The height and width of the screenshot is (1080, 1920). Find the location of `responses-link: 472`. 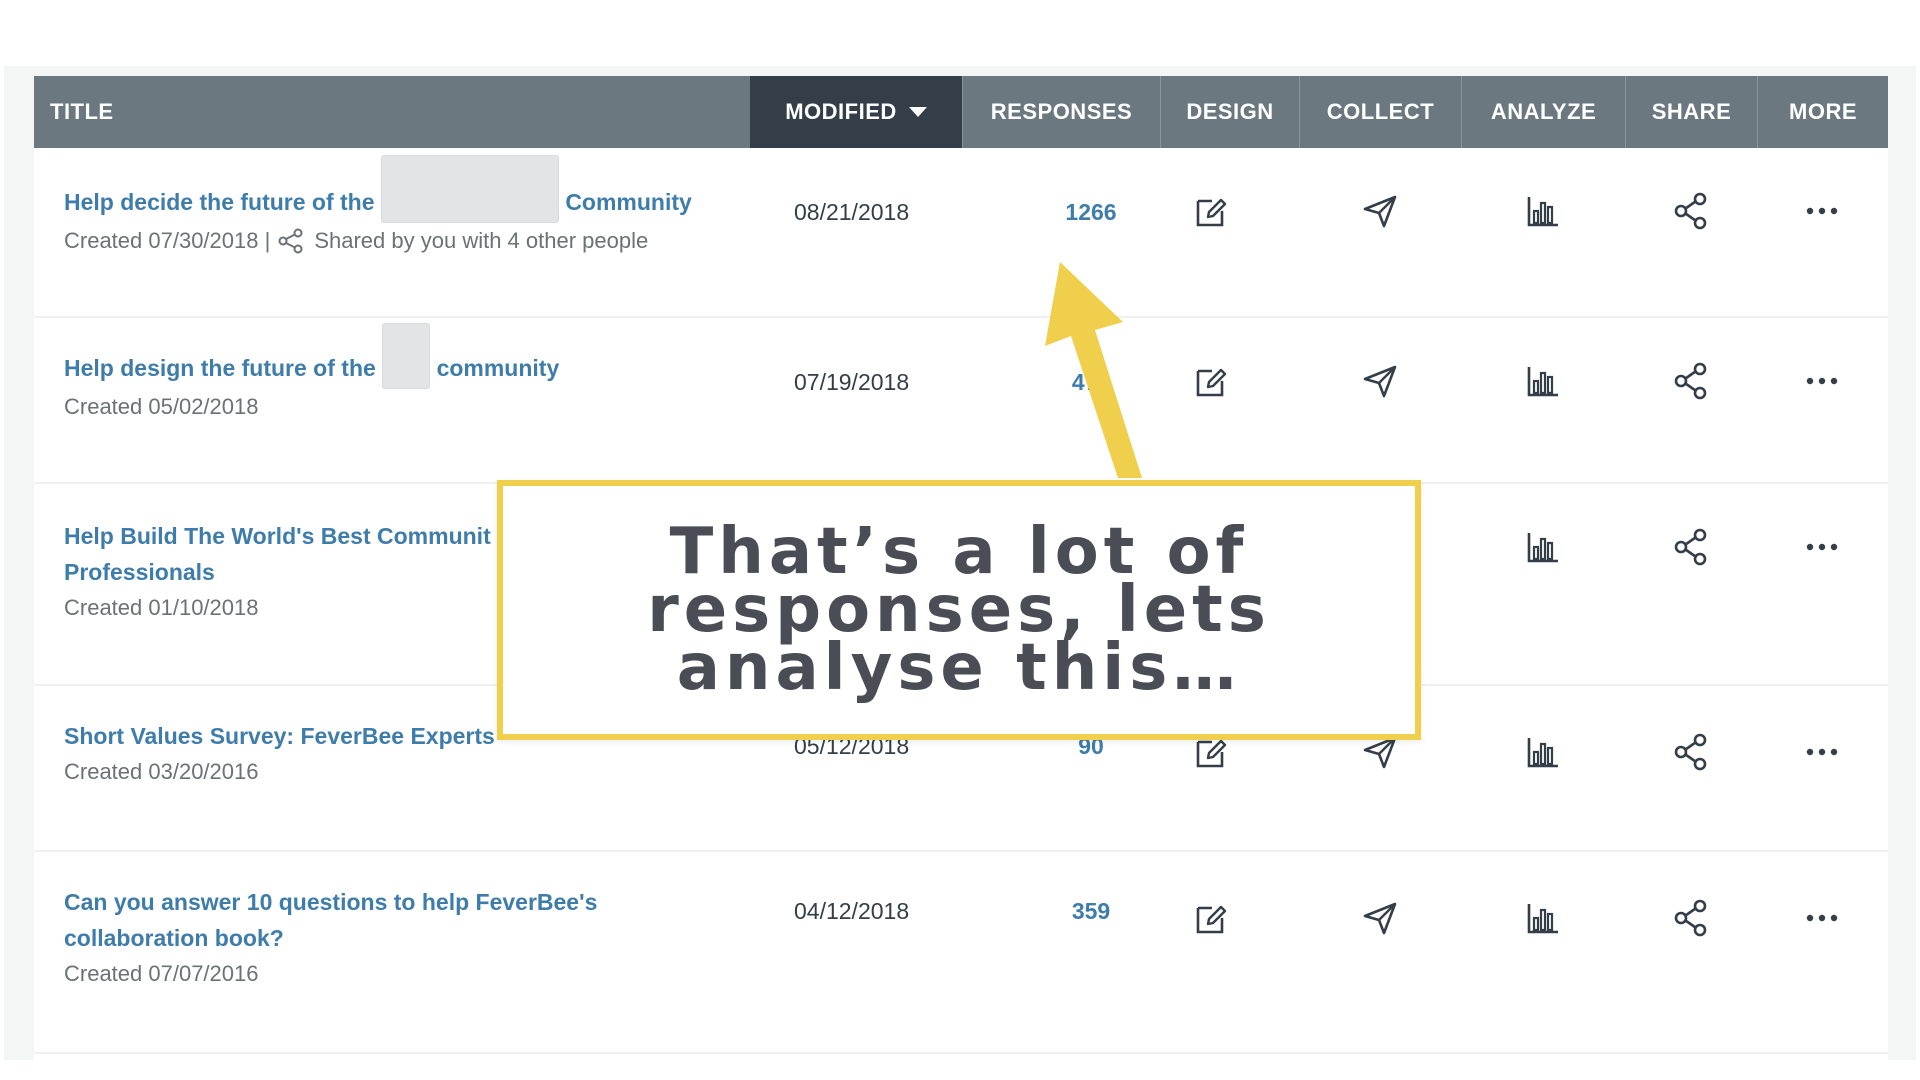

responses-link: 472 is located at coordinates (1091, 382).